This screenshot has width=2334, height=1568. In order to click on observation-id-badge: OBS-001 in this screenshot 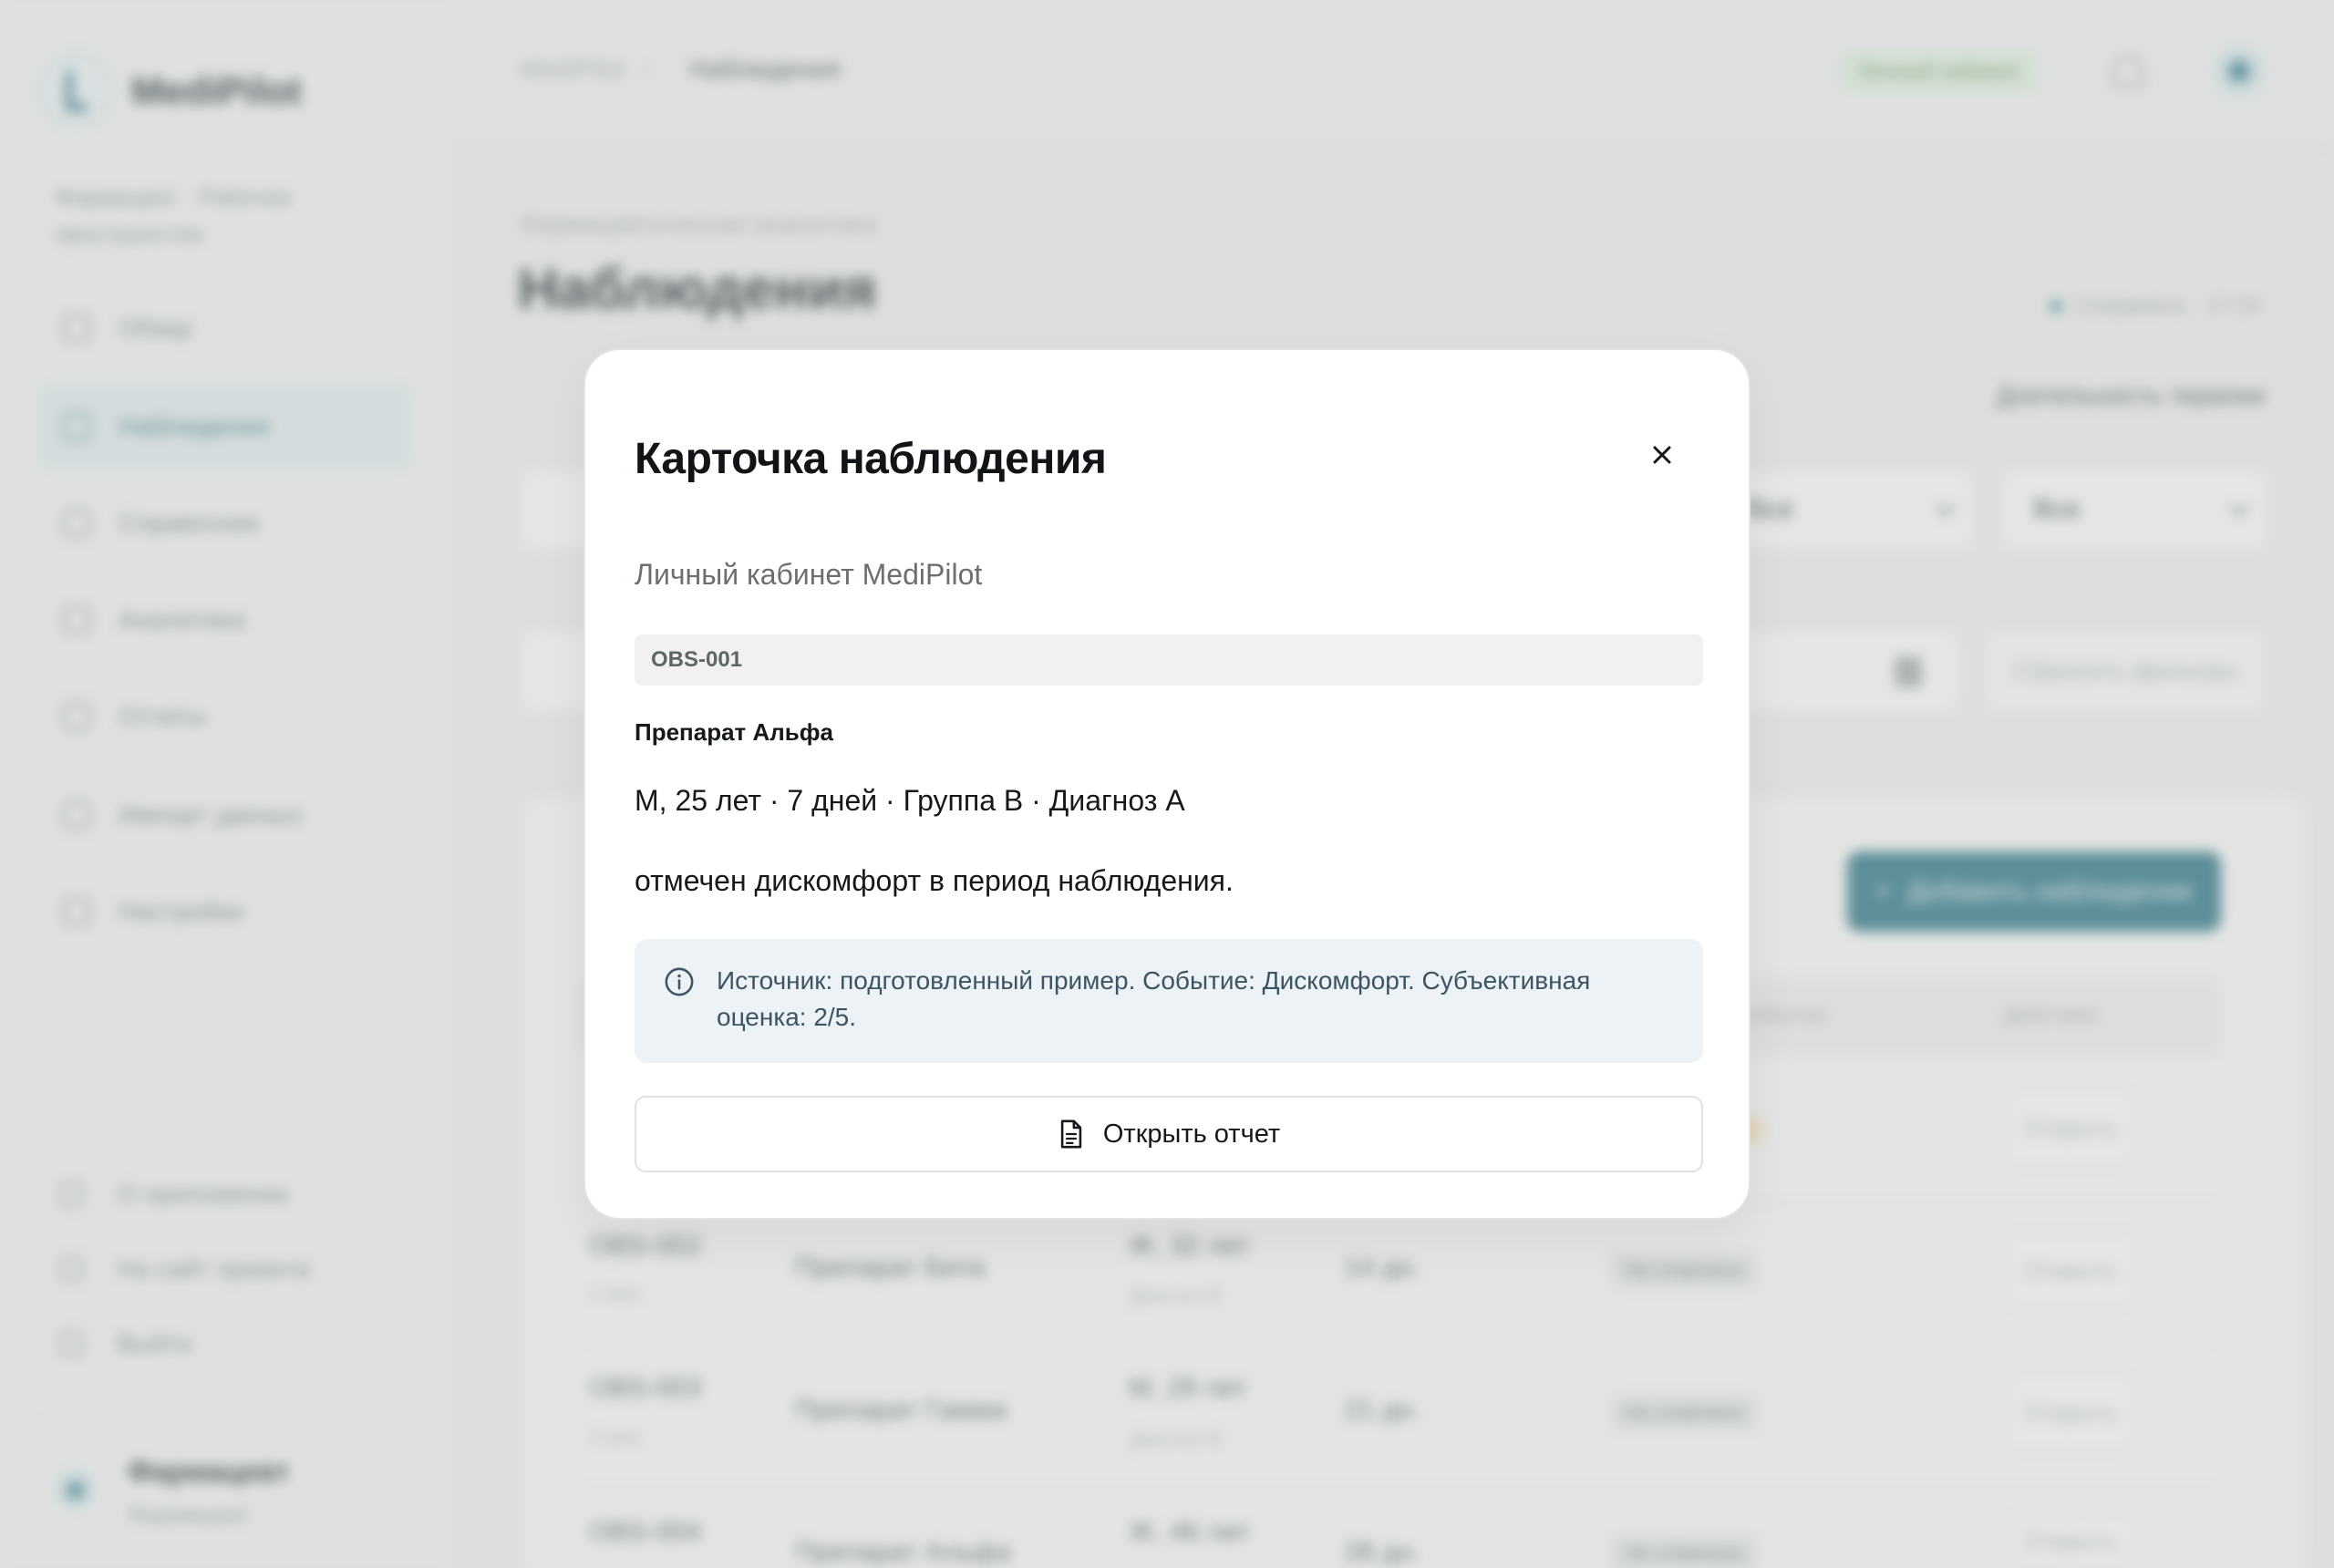, I will do `click(1169, 660)`.